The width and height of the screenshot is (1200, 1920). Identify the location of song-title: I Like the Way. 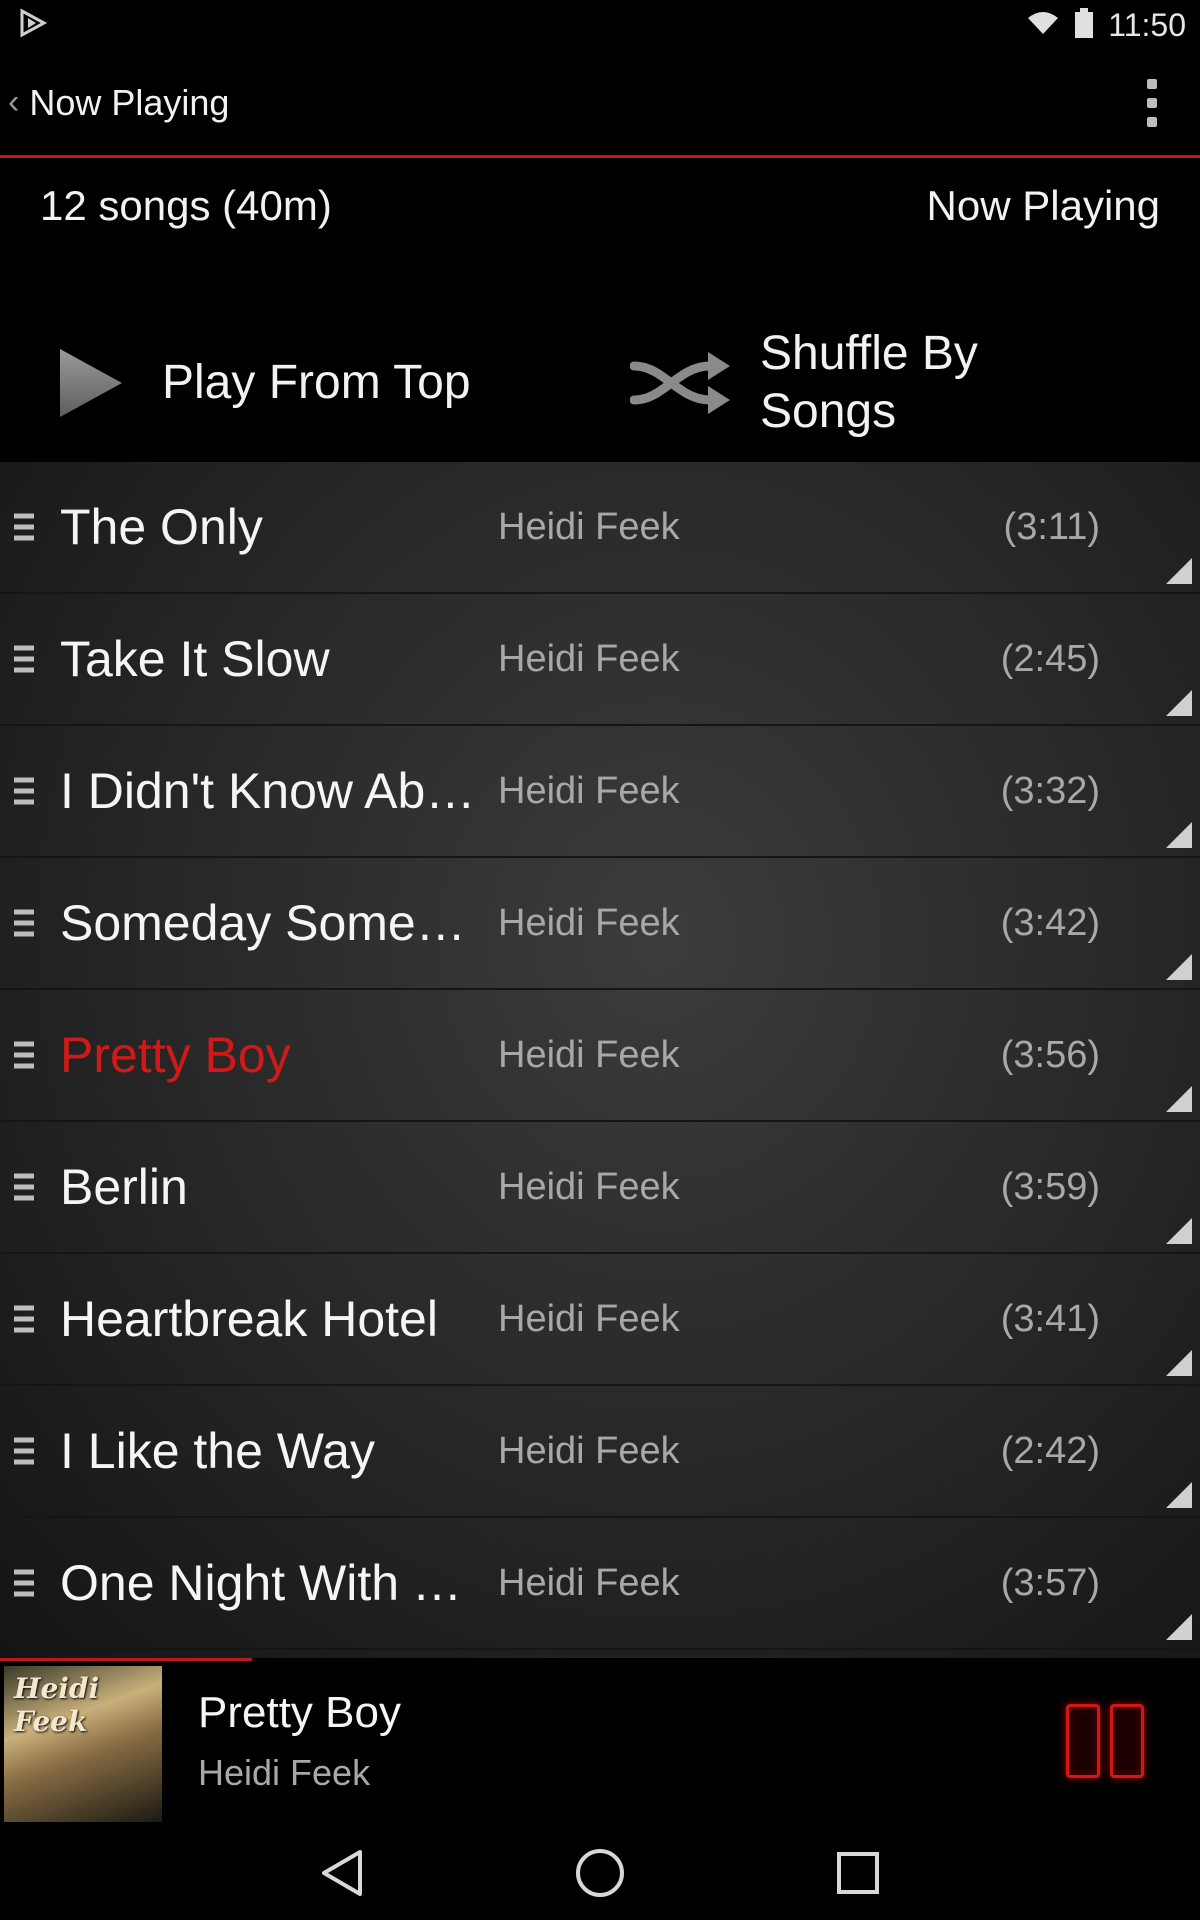
(217, 1451).